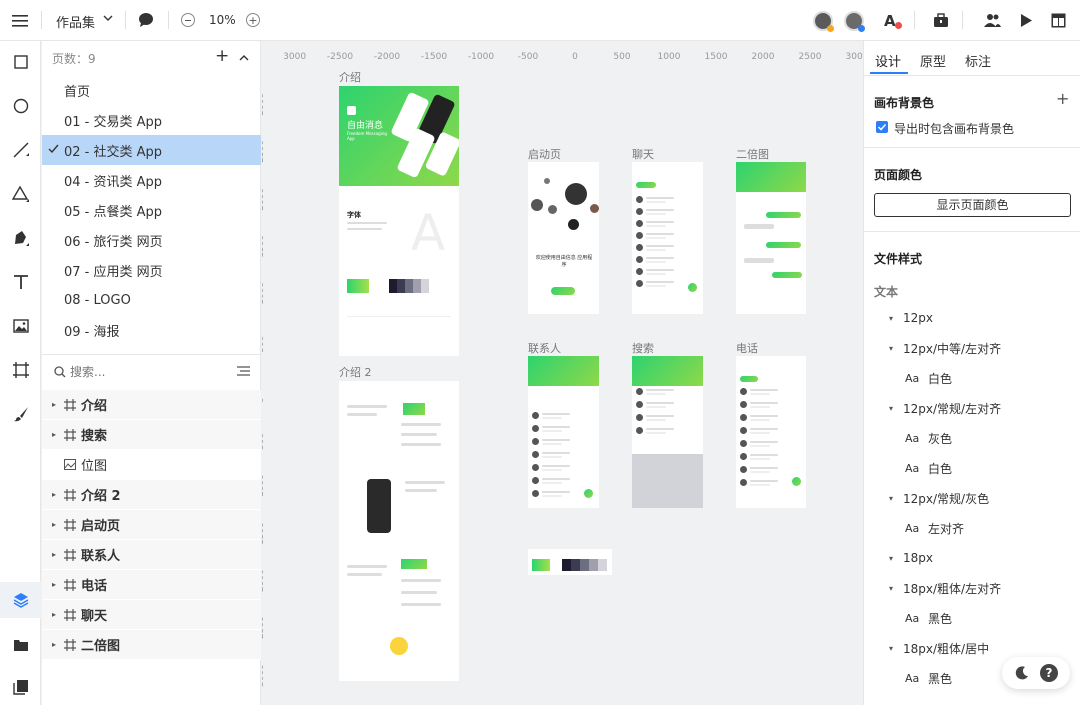 This screenshot has width=1080, height=705. I want to click on page-item: 09 - 海报, so click(151, 330).